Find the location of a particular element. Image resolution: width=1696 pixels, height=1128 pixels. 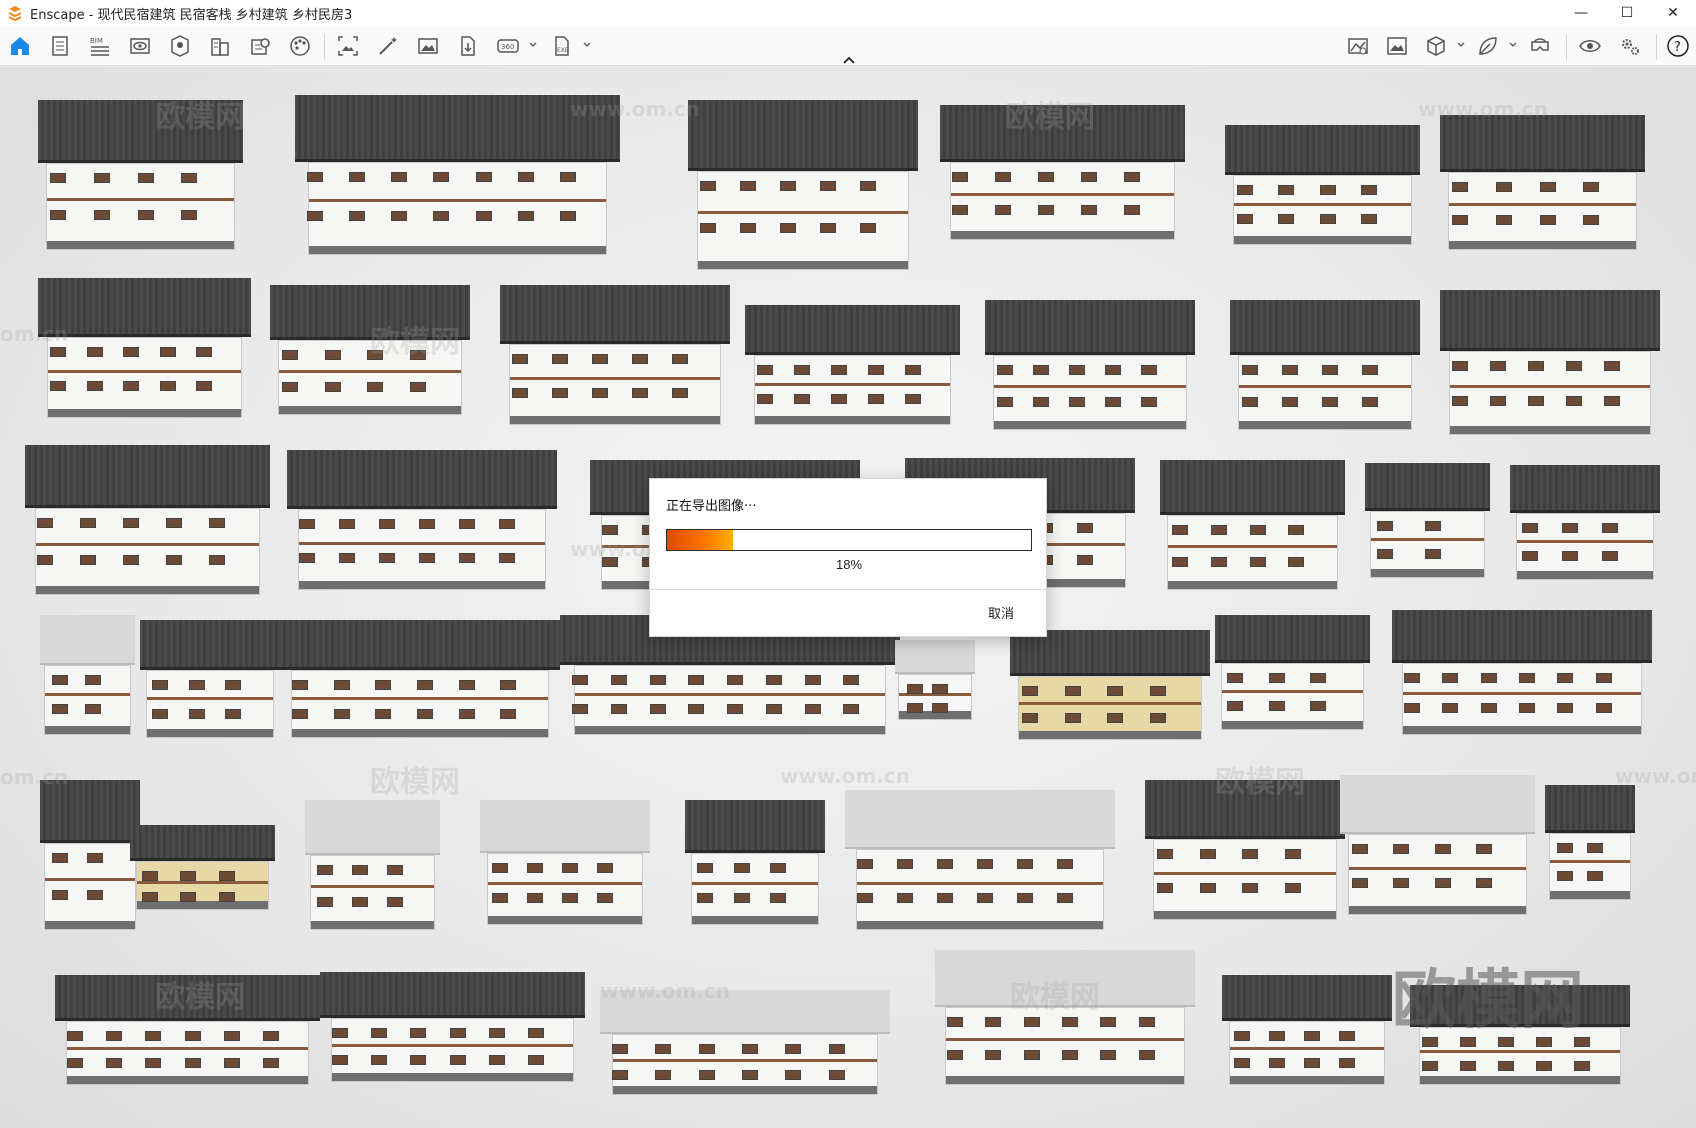

asset-library-icon is located at coordinates (180, 46).